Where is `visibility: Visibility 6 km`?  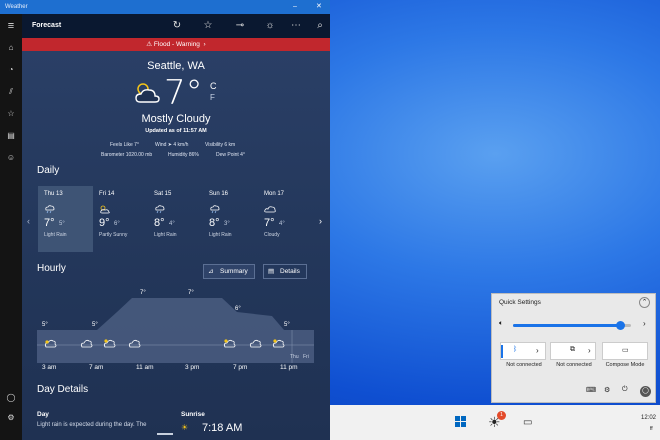 visibility: Visibility 6 km is located at coordinates (220, 145).